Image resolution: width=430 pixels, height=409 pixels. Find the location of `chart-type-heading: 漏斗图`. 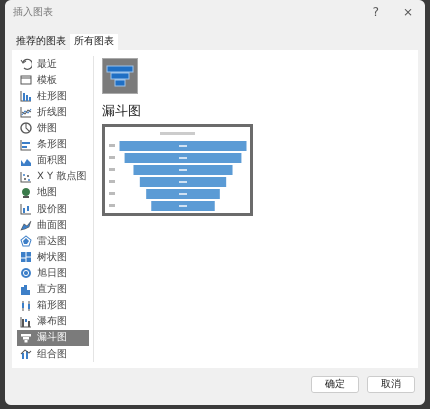

chart-type-heading: 漏斗图 is located at coordinates (121, 112).